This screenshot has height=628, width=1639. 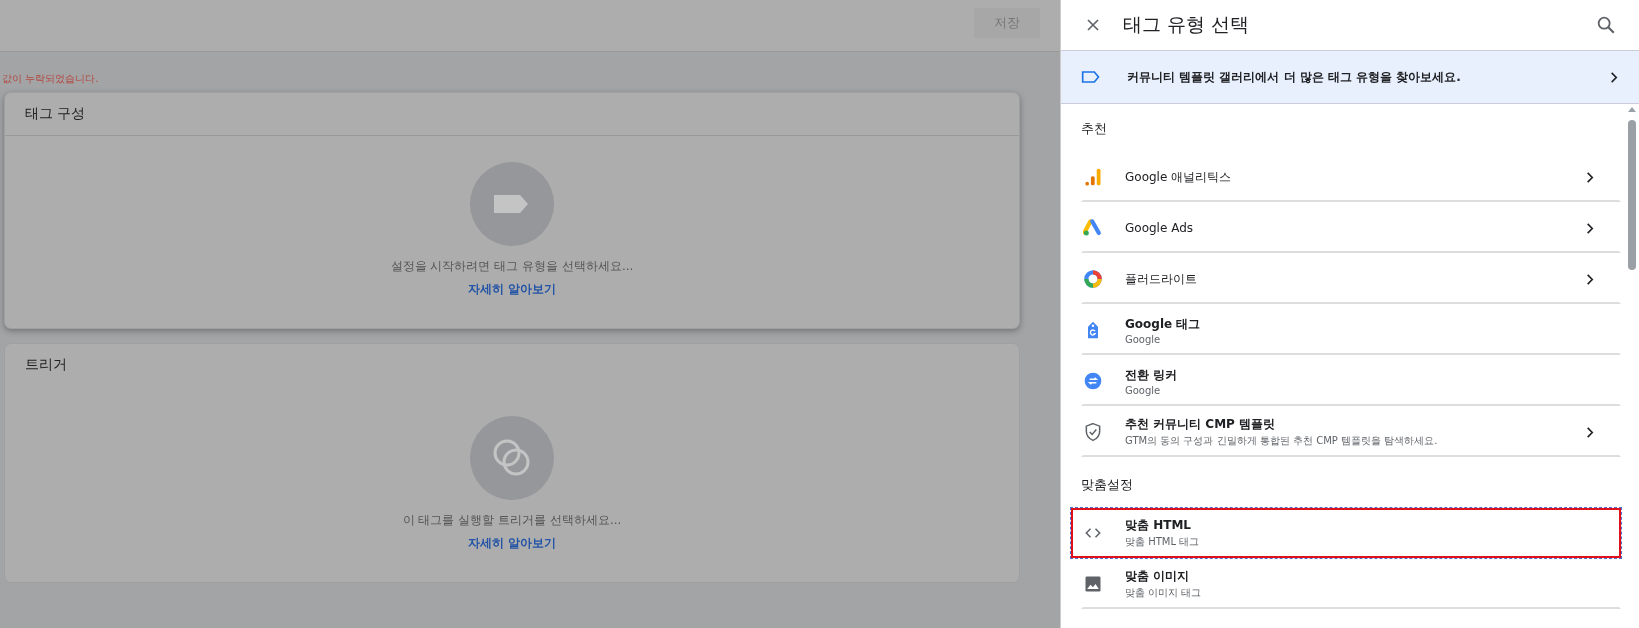 I want to click on item-title: 전환 링커, so click(x=1152, y=375).